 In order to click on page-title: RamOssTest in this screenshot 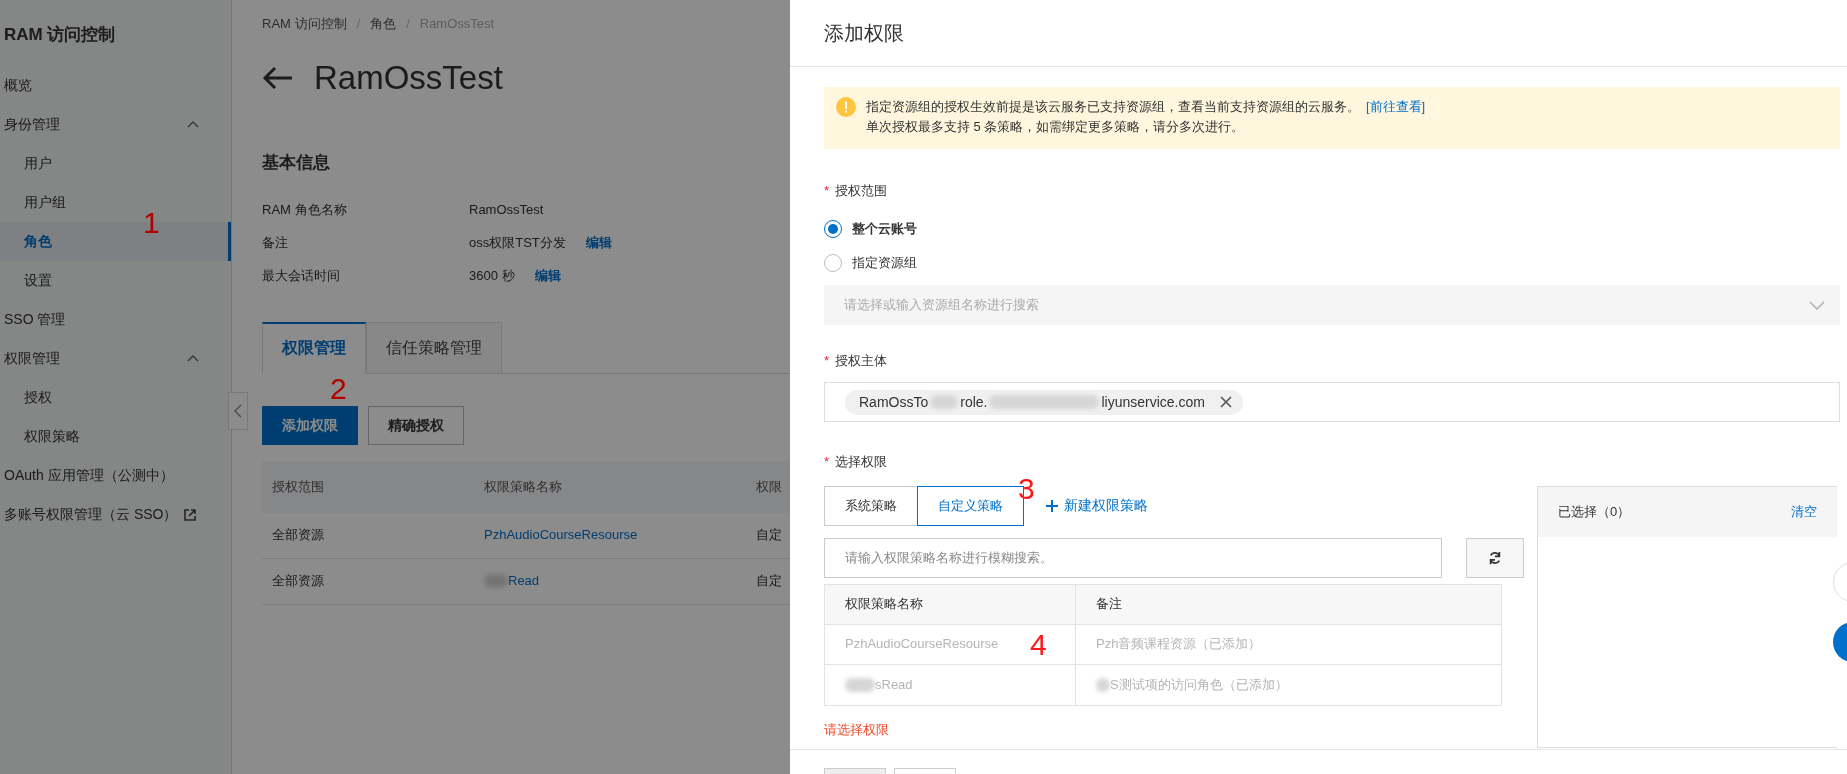, I will do `click(408, 78)`.